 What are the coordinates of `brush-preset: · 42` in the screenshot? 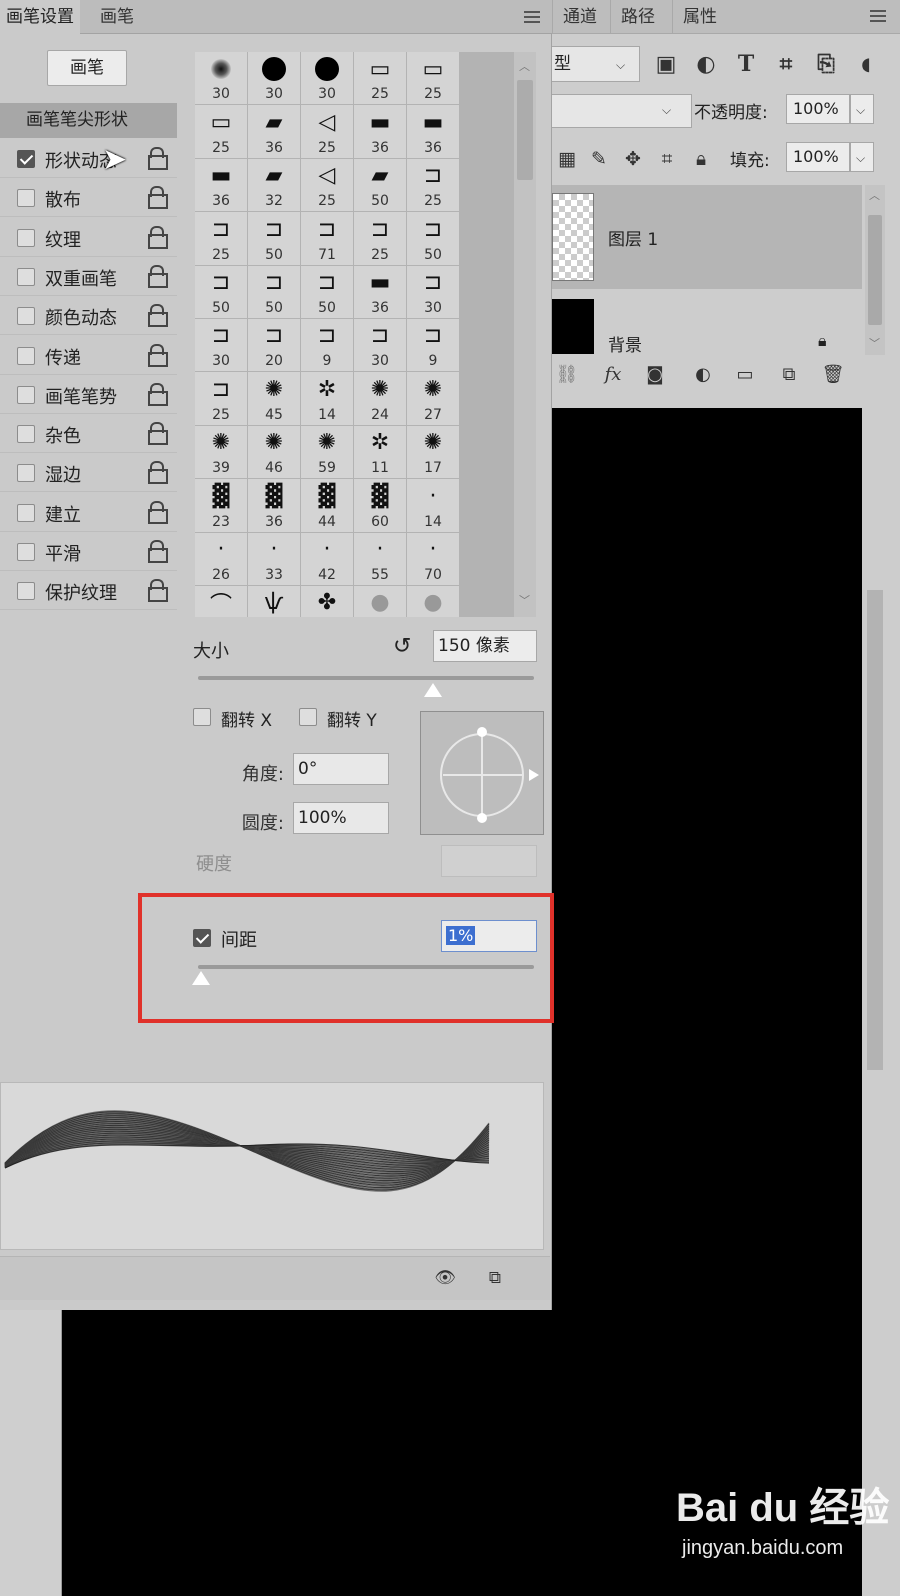 It's located at (327, 558).